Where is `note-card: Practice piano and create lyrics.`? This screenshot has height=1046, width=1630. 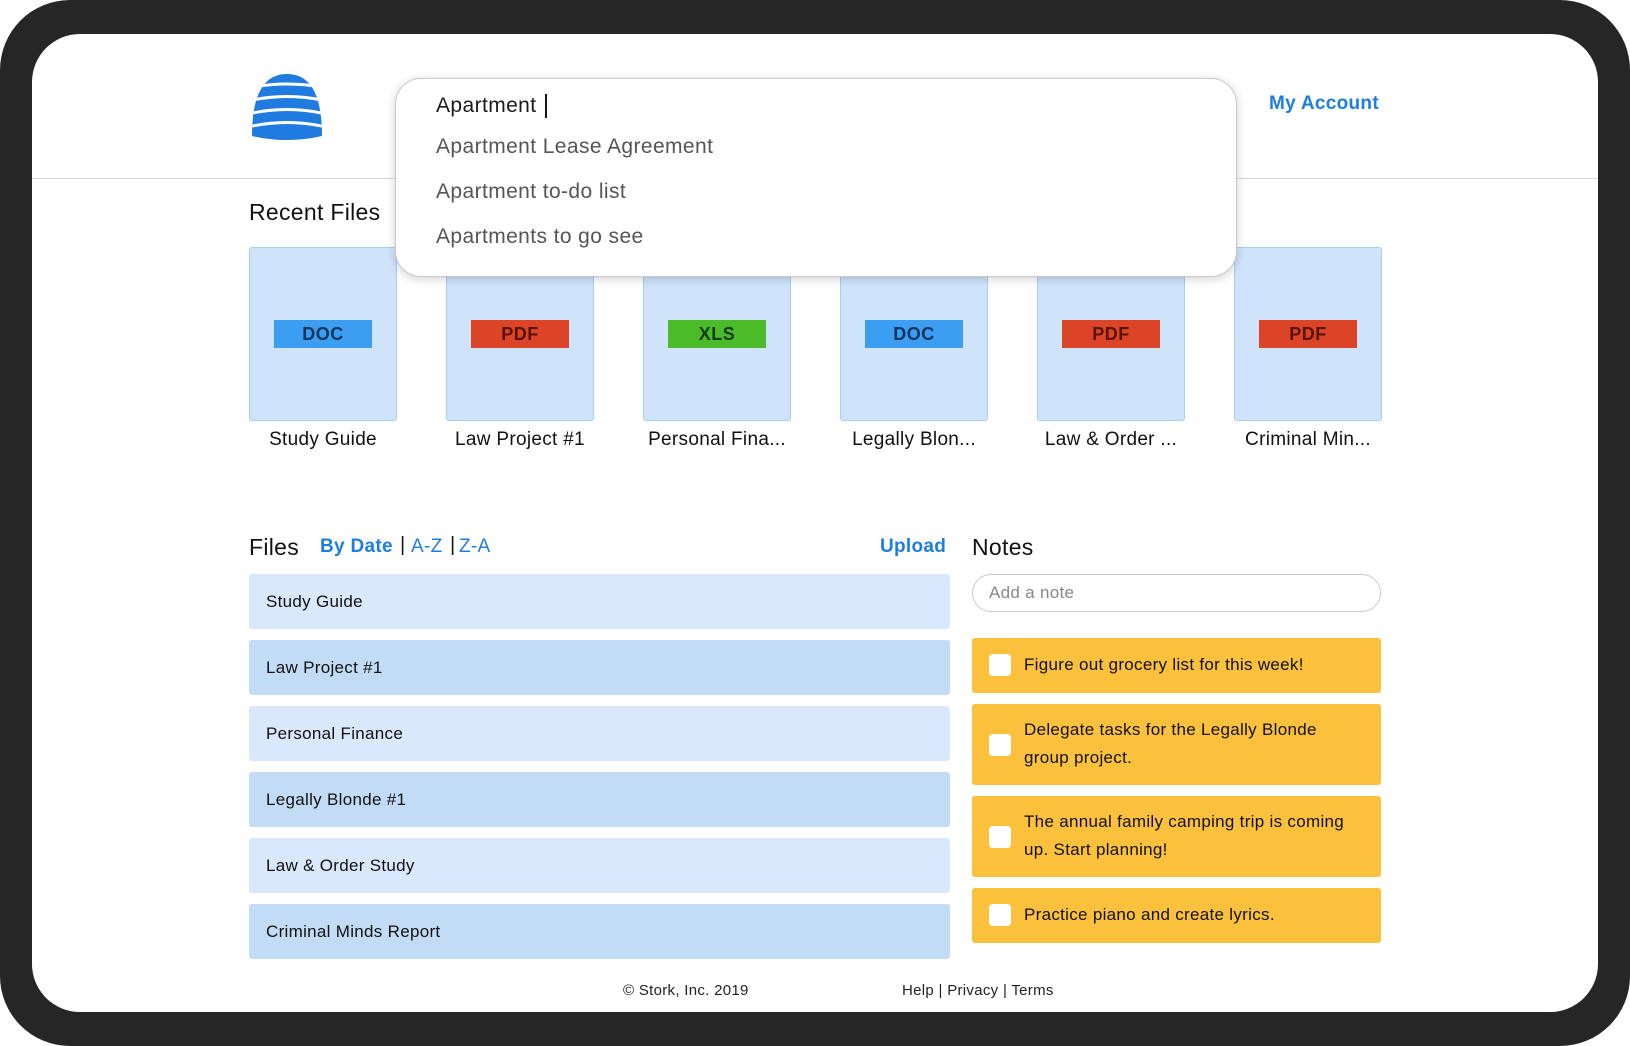
note-card: Practice piano and create lyrics. is located at coordinates (1176, 915).